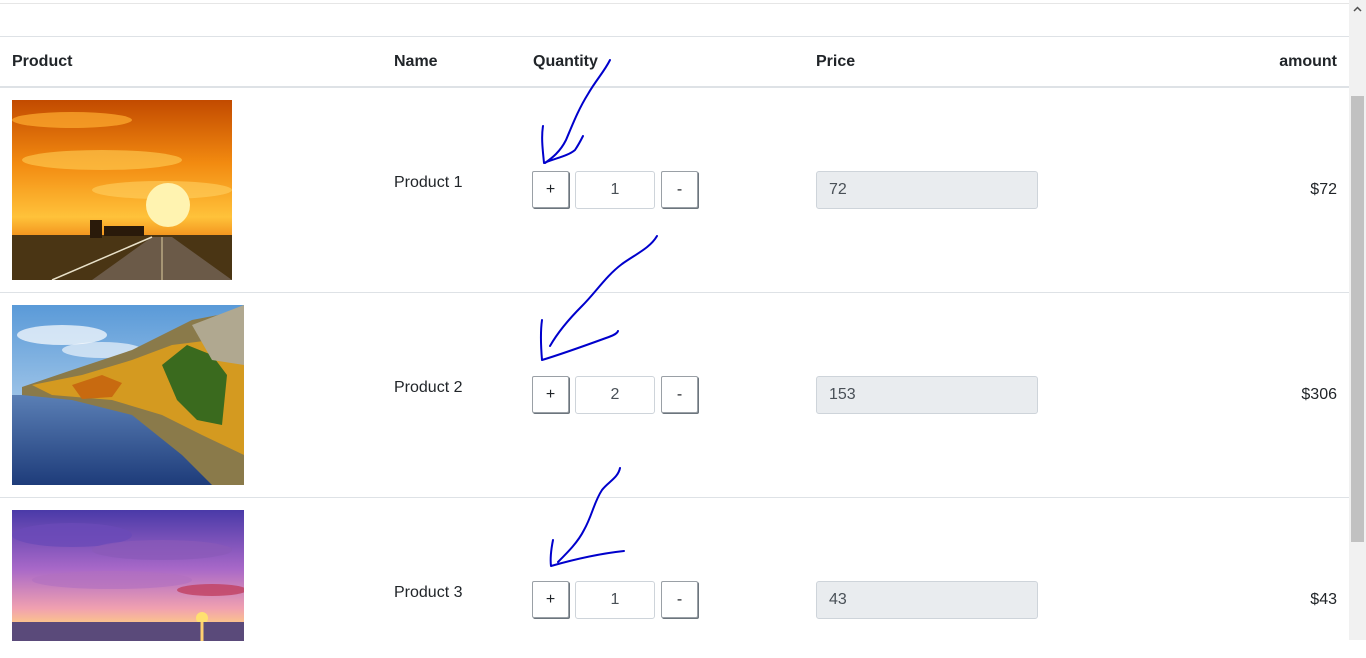 Image resolution: width=1366 pixels, height=658 pixels. I want to click on sunset-road-photo, so click(122, 190).